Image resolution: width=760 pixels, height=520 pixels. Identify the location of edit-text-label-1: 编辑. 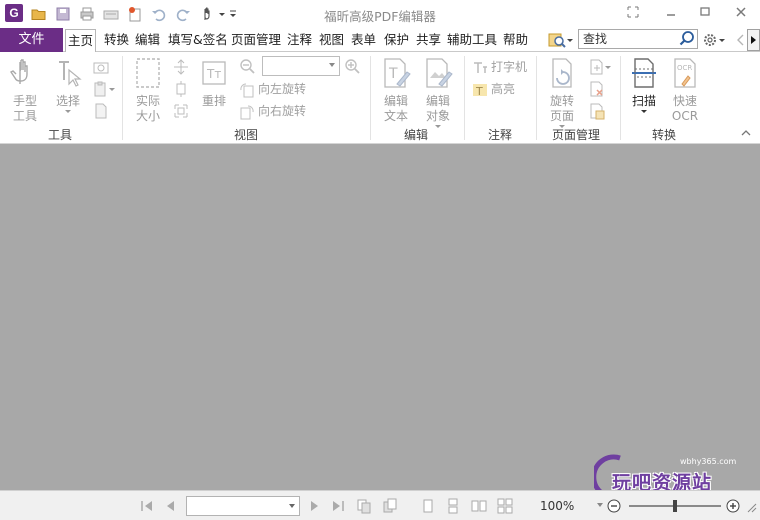
(395, 101).